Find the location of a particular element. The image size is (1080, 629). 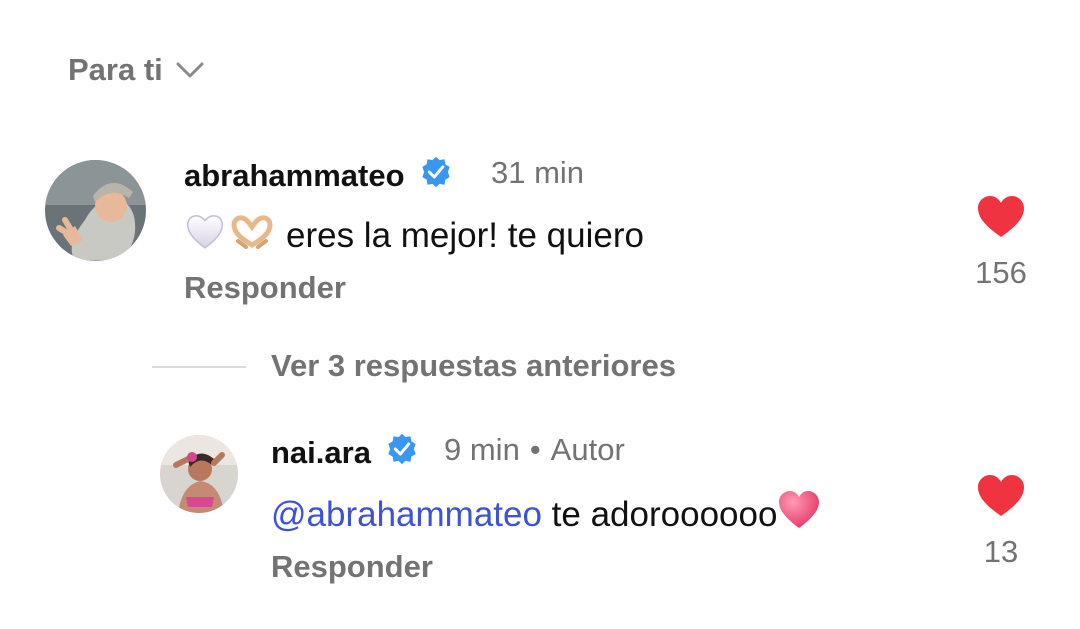

comment-username: abrahammateo is located at coordinates (318, 176).